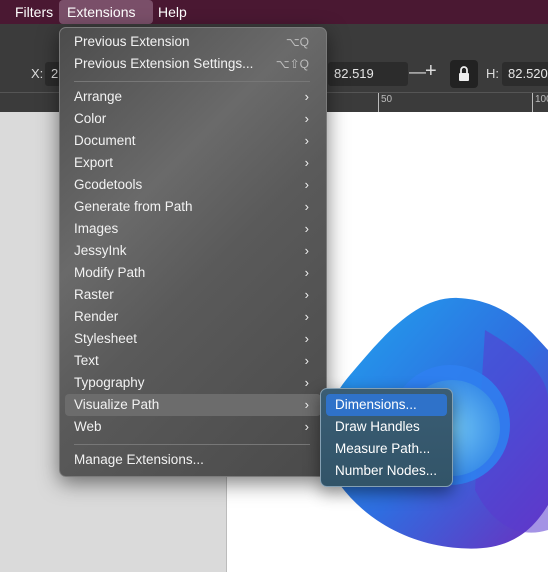  Describe the element at coordinates (193, 141) in the screenshot. I see `menu-item-document: Document ›` at that location.